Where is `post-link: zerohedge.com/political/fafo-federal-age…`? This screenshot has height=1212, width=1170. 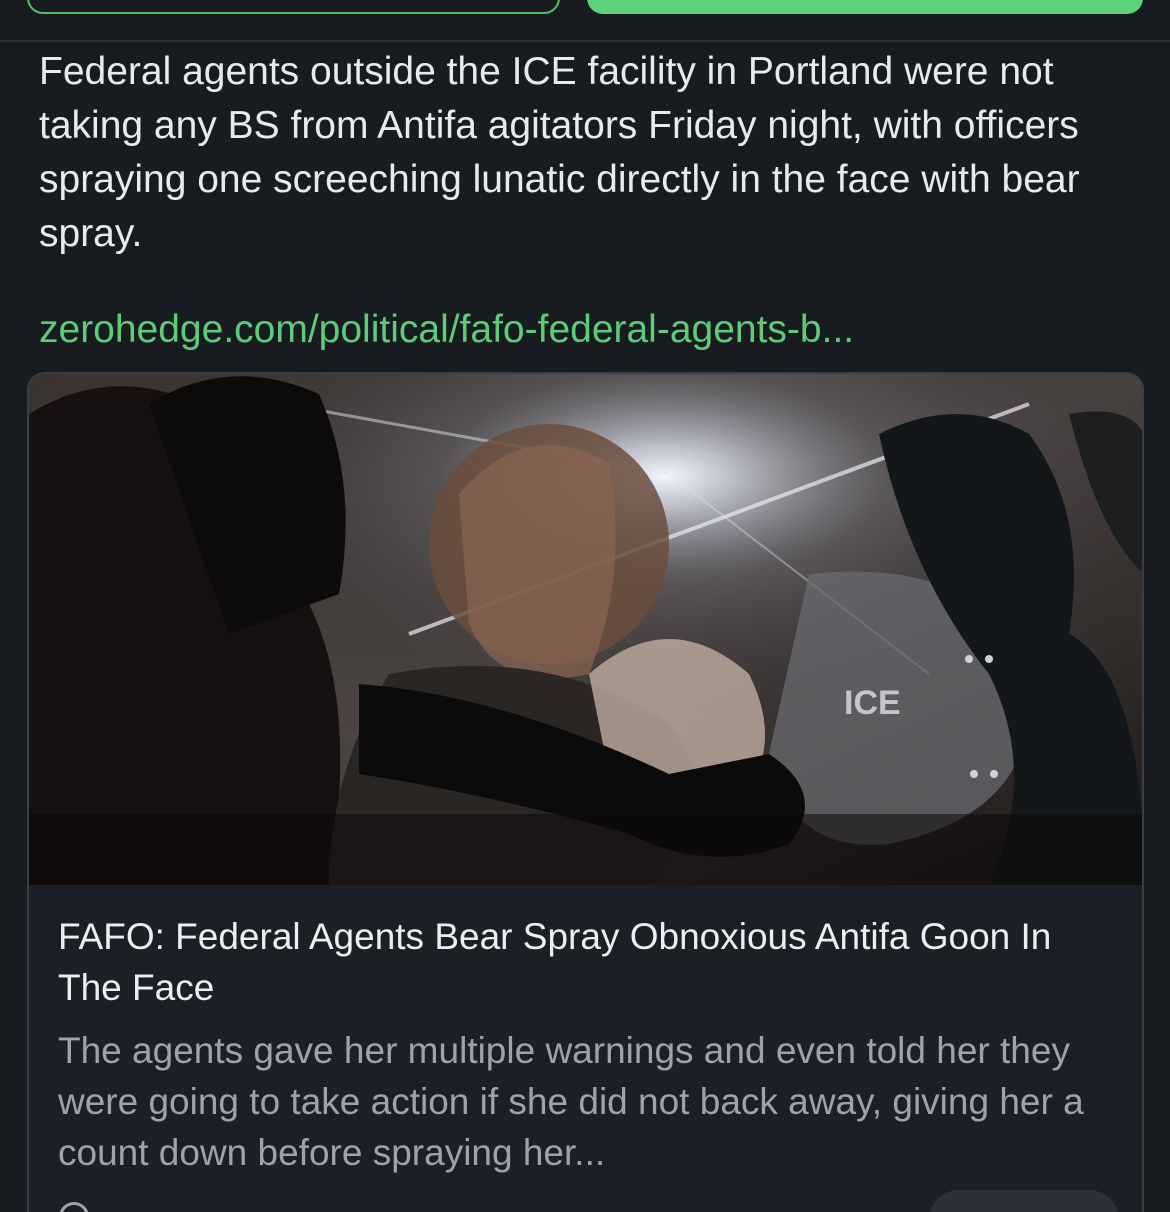
post-link: zerohedge.com/political/fafo-federal-age… is located at coordinates (446, 330).